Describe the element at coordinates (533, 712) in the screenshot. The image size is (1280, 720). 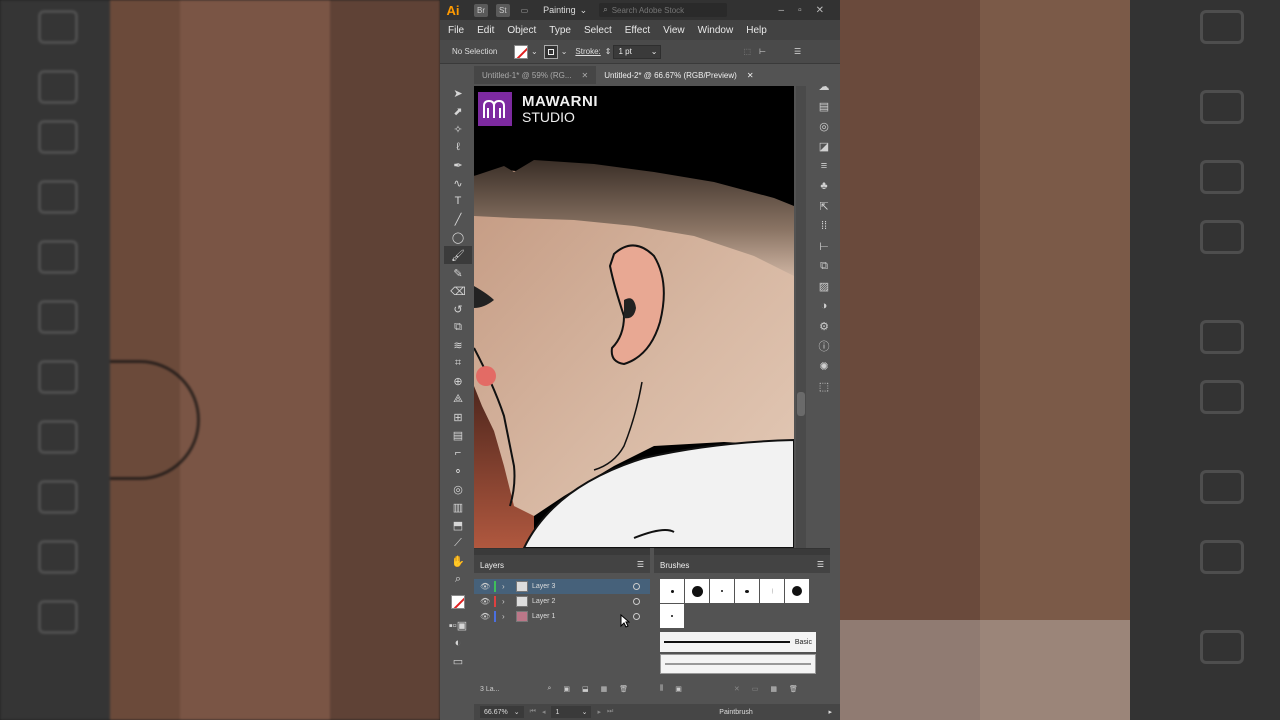
I see `first-artboard-icon: ⏮` at that location.